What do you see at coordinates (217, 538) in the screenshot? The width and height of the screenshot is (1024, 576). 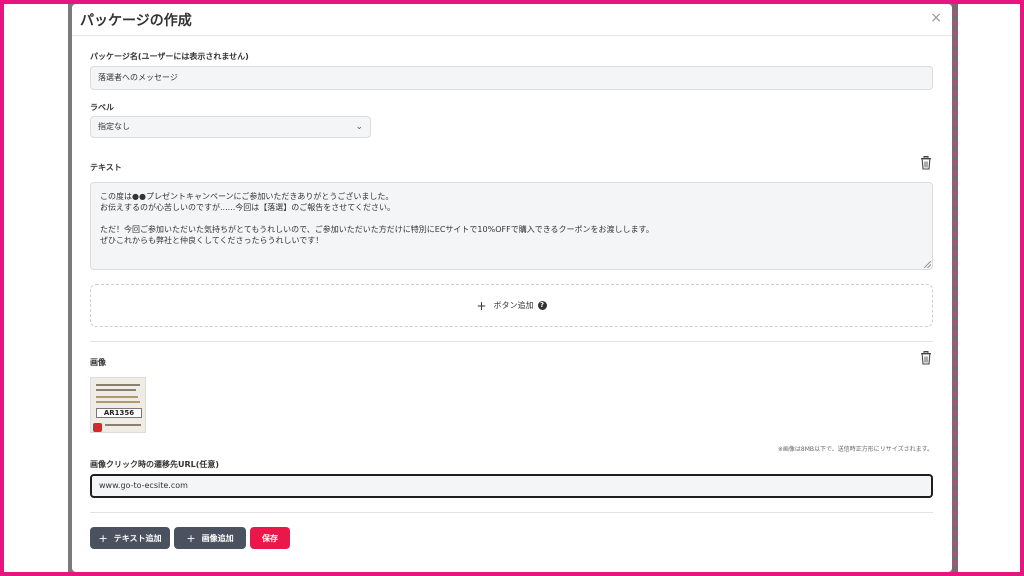 I see `add-image-label: 画像追加` at bounding box center [217, 538].